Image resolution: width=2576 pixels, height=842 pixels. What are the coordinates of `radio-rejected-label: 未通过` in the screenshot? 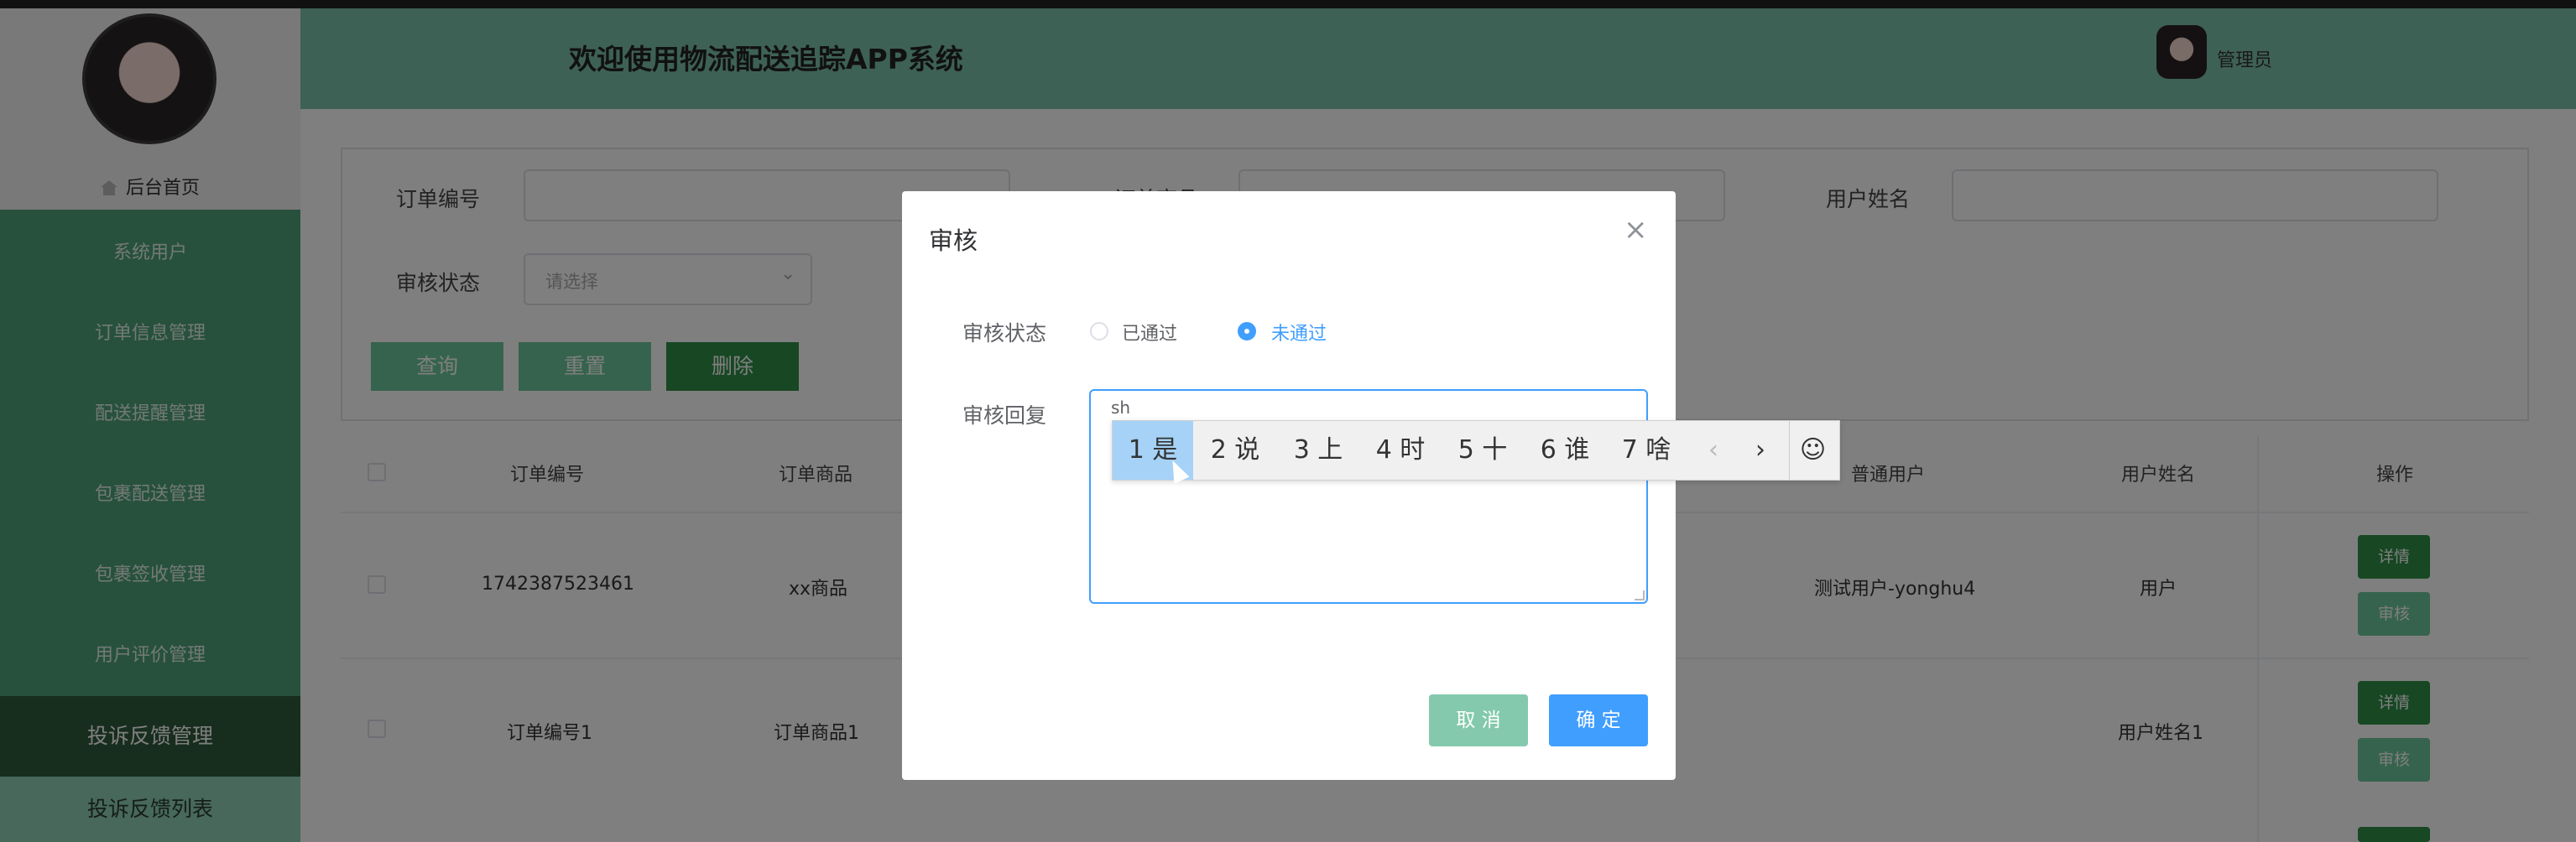 It's located at (1299, 332).